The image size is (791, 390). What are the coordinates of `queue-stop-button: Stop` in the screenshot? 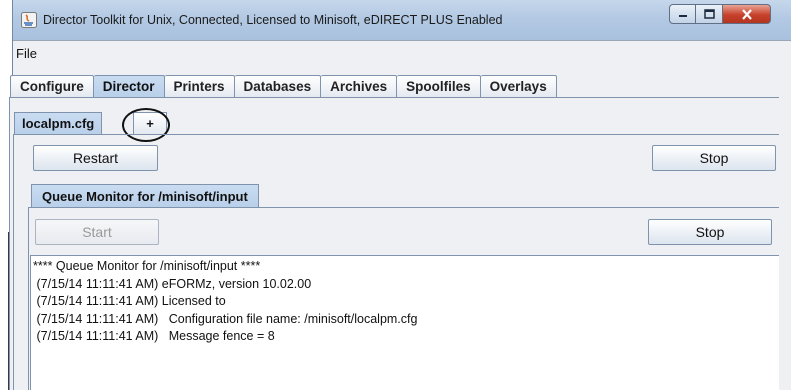 It's located at (710, 232).